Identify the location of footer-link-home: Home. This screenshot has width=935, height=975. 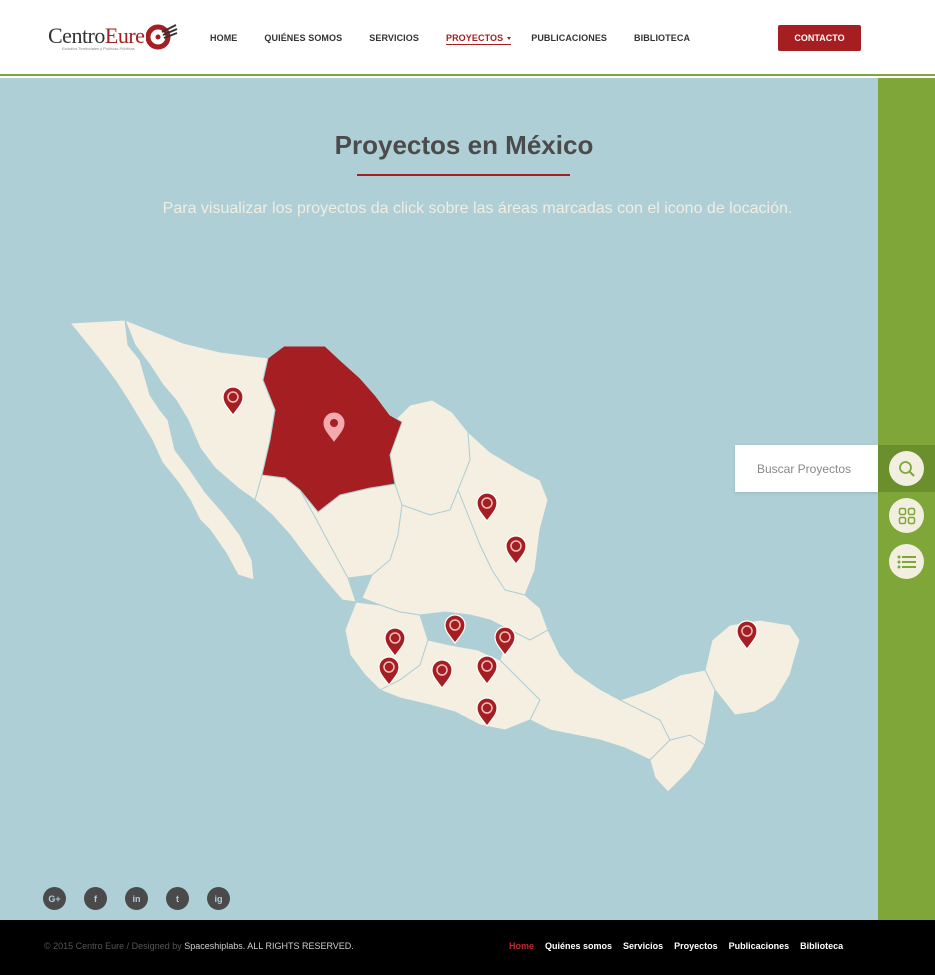
(521, 946).